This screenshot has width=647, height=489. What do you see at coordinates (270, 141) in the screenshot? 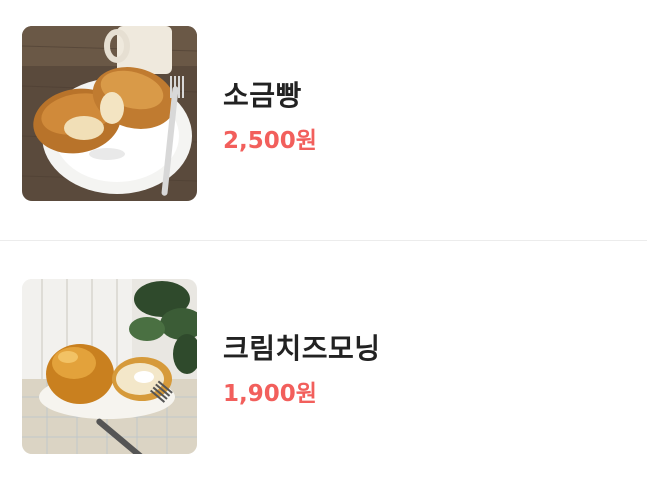
I see `product-price: 2,500원` at bounding box center [270, 141].